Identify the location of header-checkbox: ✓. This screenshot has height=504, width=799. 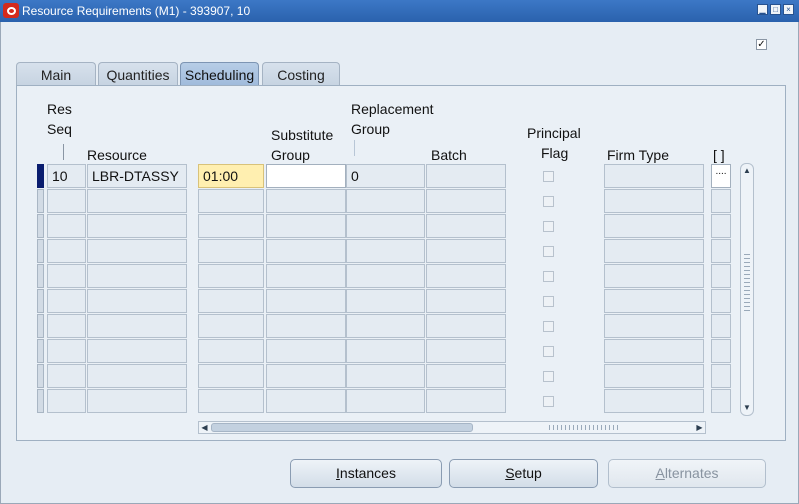
(761, 44).